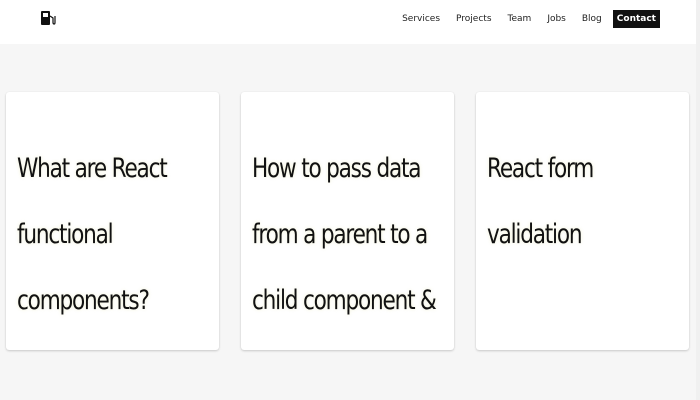 The height and width of the screenshot is (400, 700). I want to click on fuel-pump-icon, so click(48, 18).